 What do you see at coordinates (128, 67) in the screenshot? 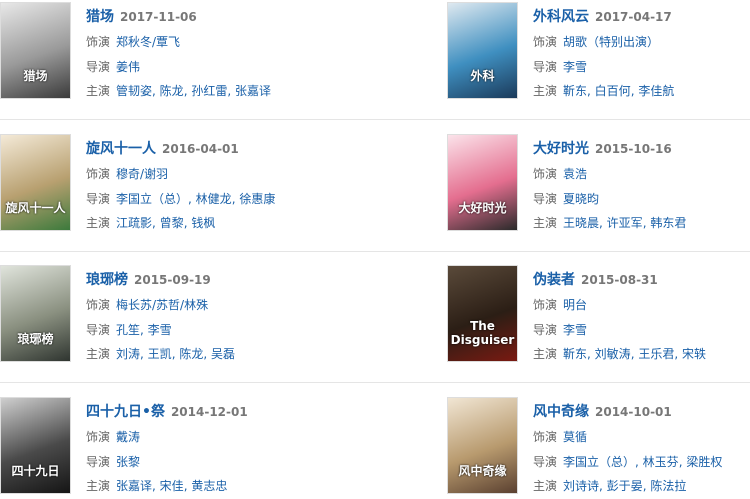
I see `director-link: 姜伟` at bounding box center [128, 67].